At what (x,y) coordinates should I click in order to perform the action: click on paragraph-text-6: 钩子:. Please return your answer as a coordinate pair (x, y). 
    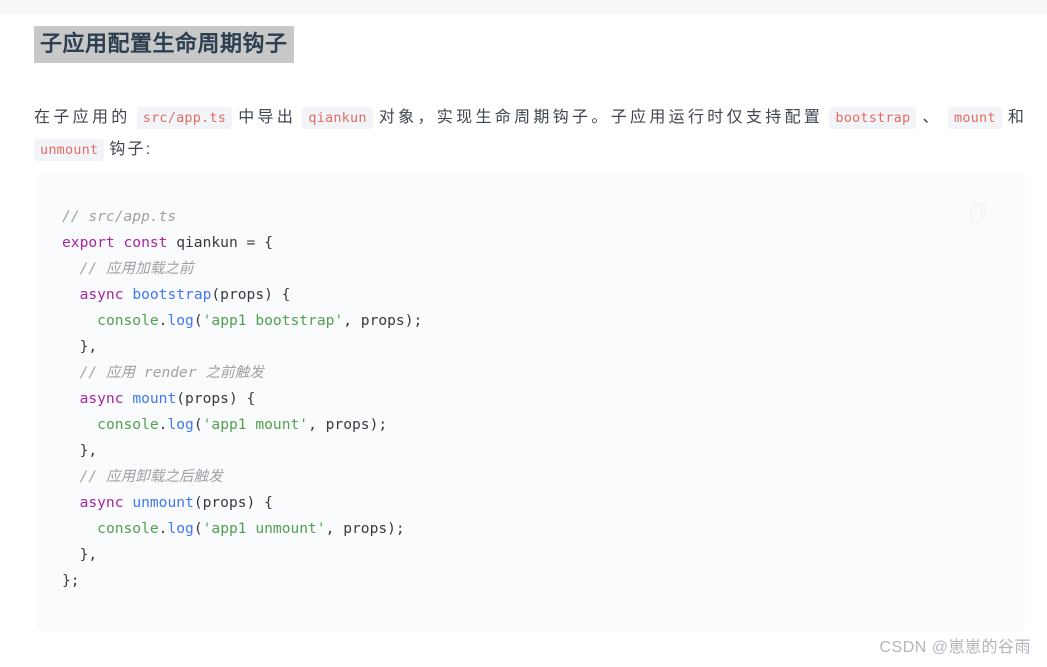
    Looking at the image, I should click on (131, 149).